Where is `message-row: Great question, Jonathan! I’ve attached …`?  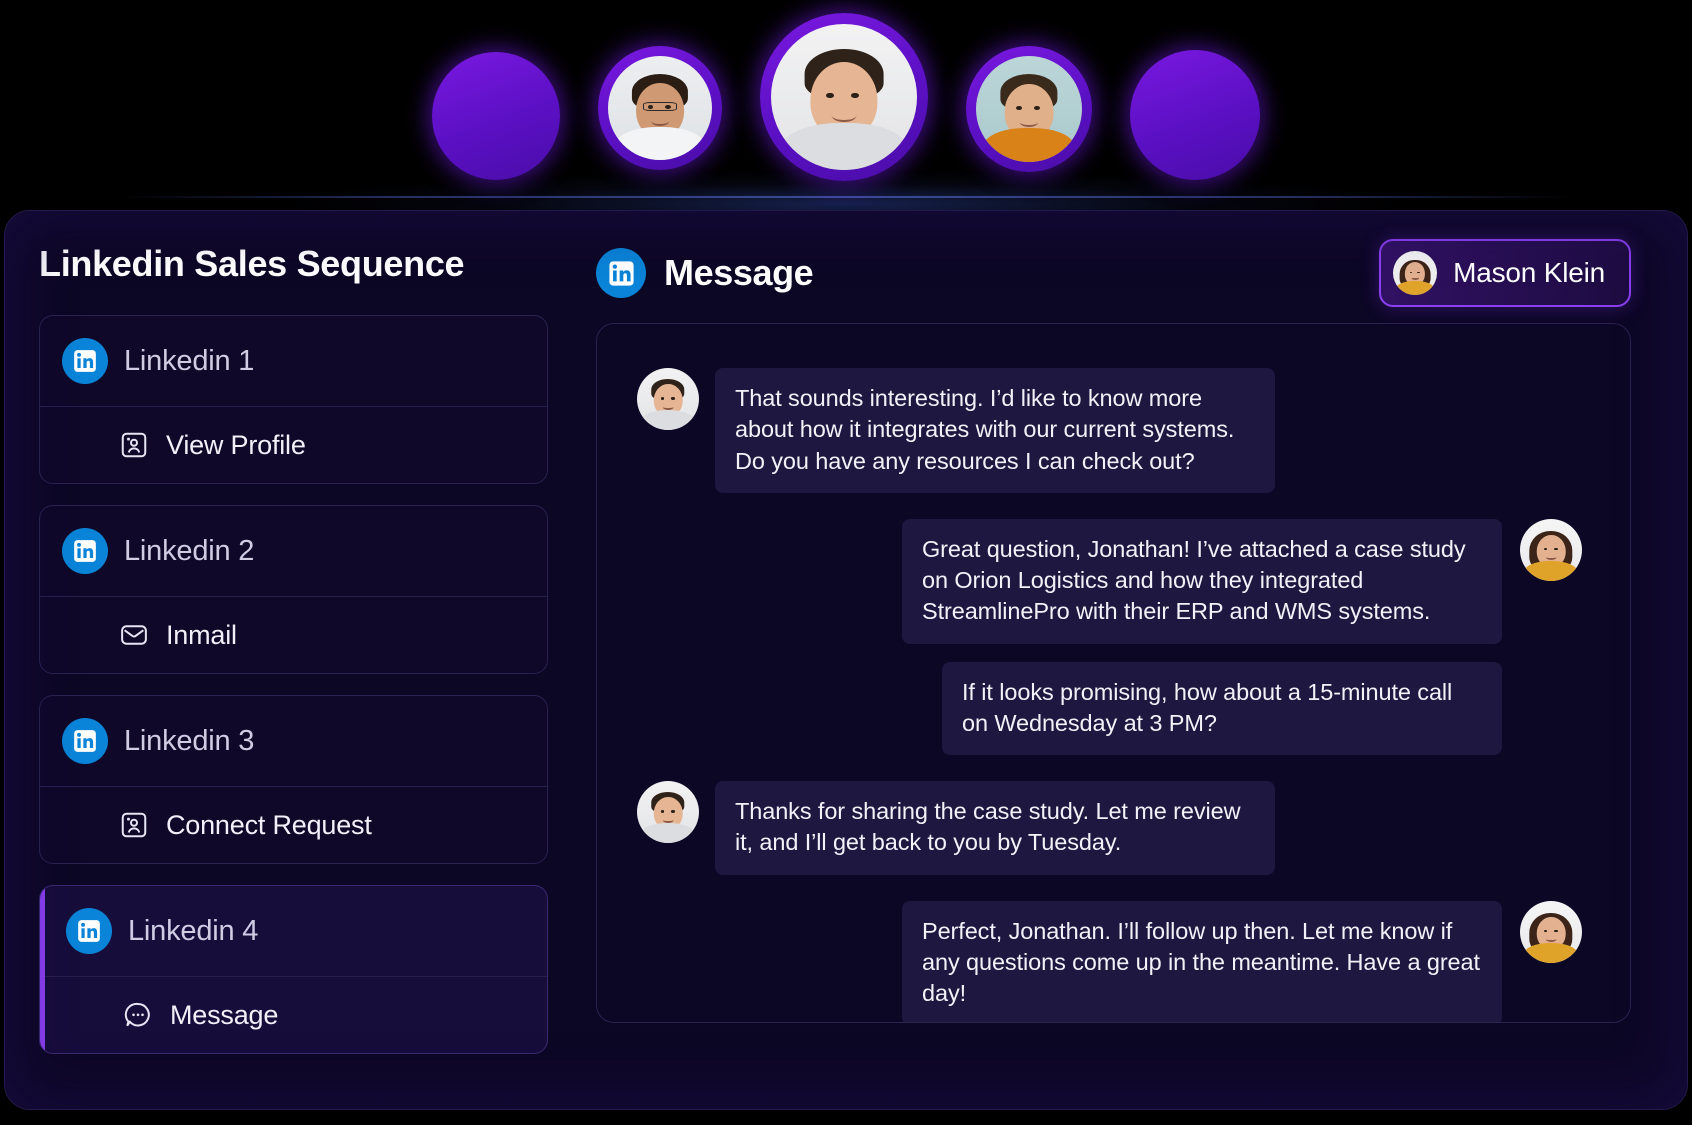 message-row: Great question, Jonathan! I’ve attached … is located at coordinates (1109, 581).